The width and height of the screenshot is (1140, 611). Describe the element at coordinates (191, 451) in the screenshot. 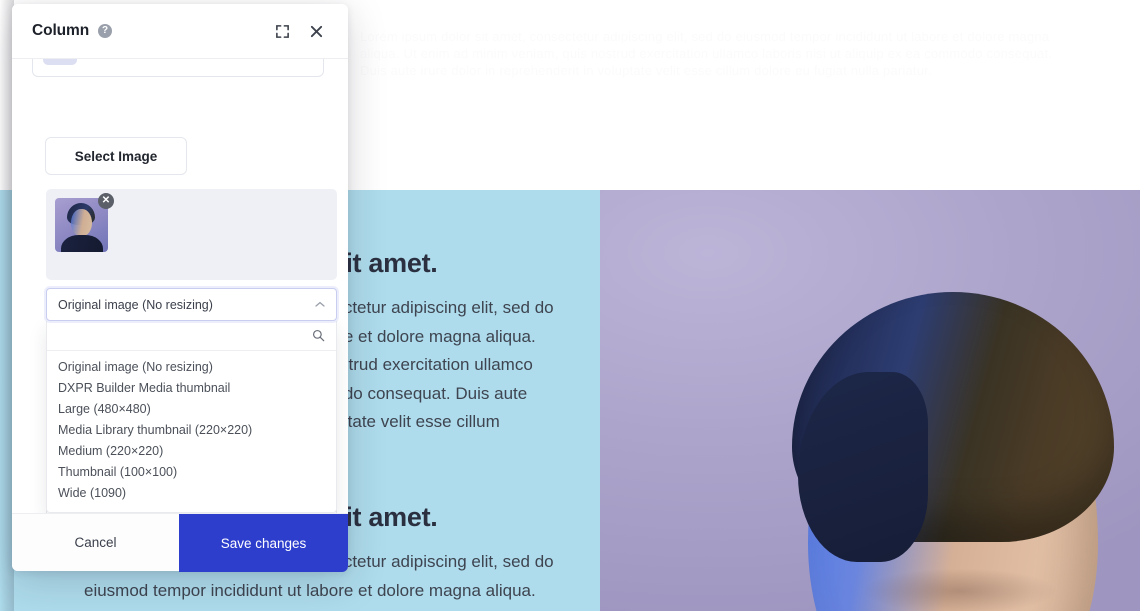

I see `dropdown-option: Medium (220×220)` at that location.